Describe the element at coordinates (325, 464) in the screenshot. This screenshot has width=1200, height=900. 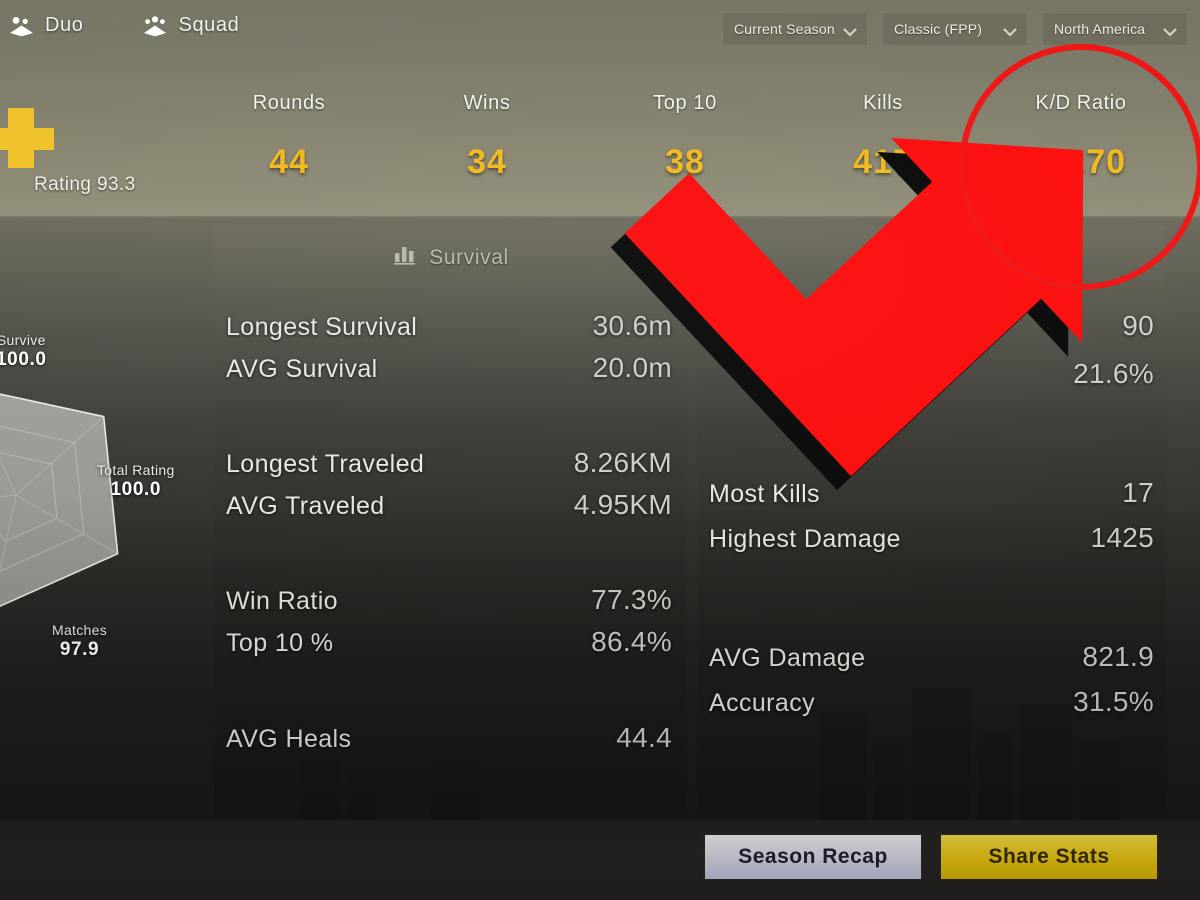
I see `stat-label-longest-traveled: Longest Traveled` at that location.